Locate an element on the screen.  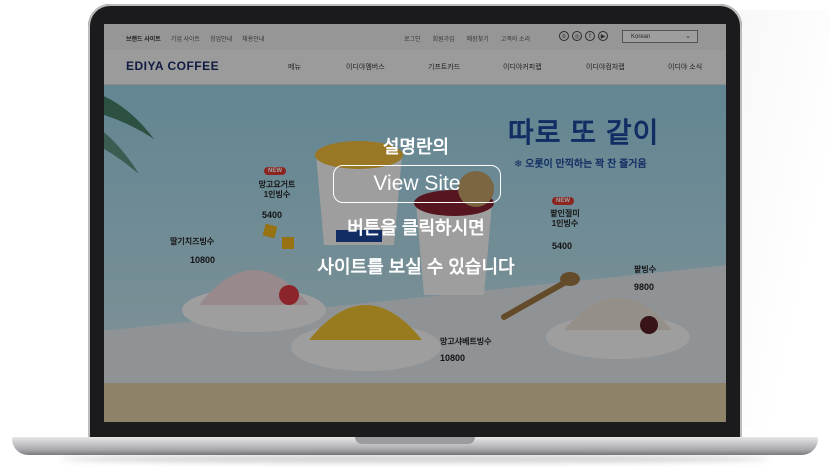
overlay-line-2: 버튼을 클릭하시면 is located at coordinates (416, 228).